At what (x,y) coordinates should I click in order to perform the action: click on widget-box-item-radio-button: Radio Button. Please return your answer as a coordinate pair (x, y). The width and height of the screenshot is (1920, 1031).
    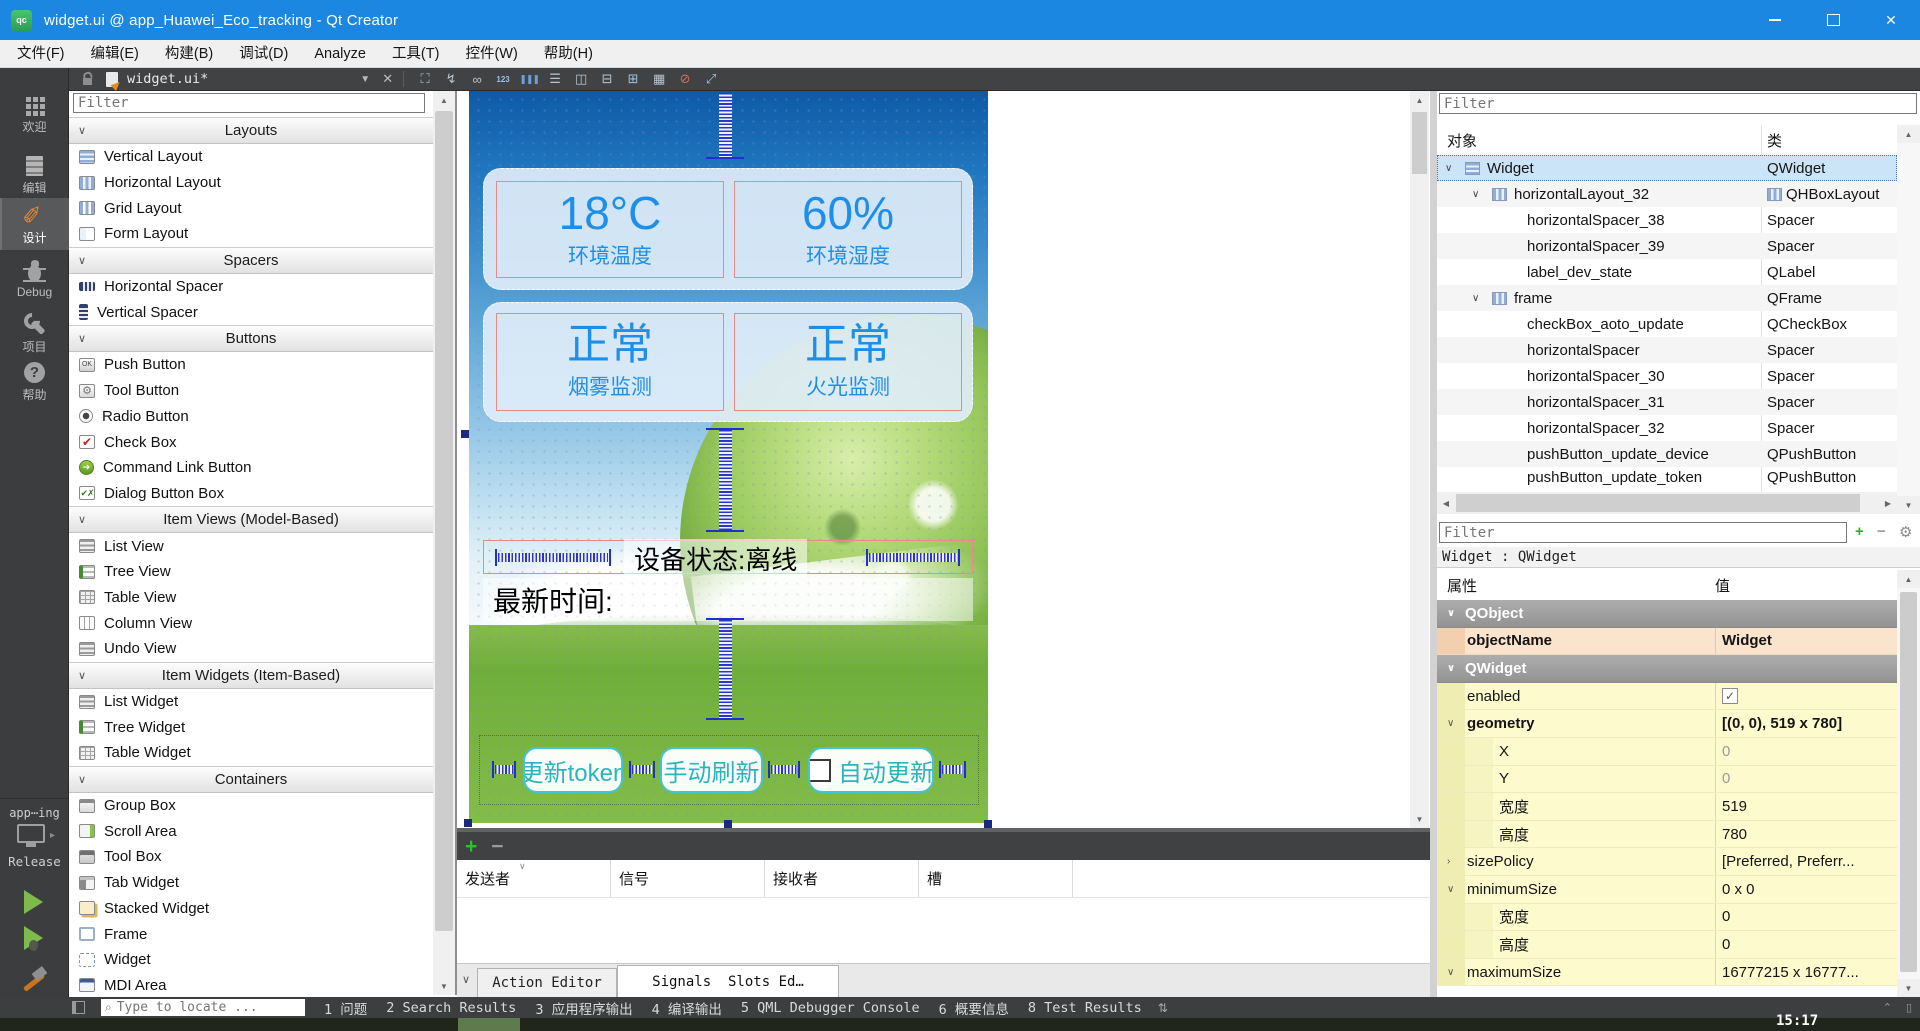
    Looking at the image, I should click on (251, 417).